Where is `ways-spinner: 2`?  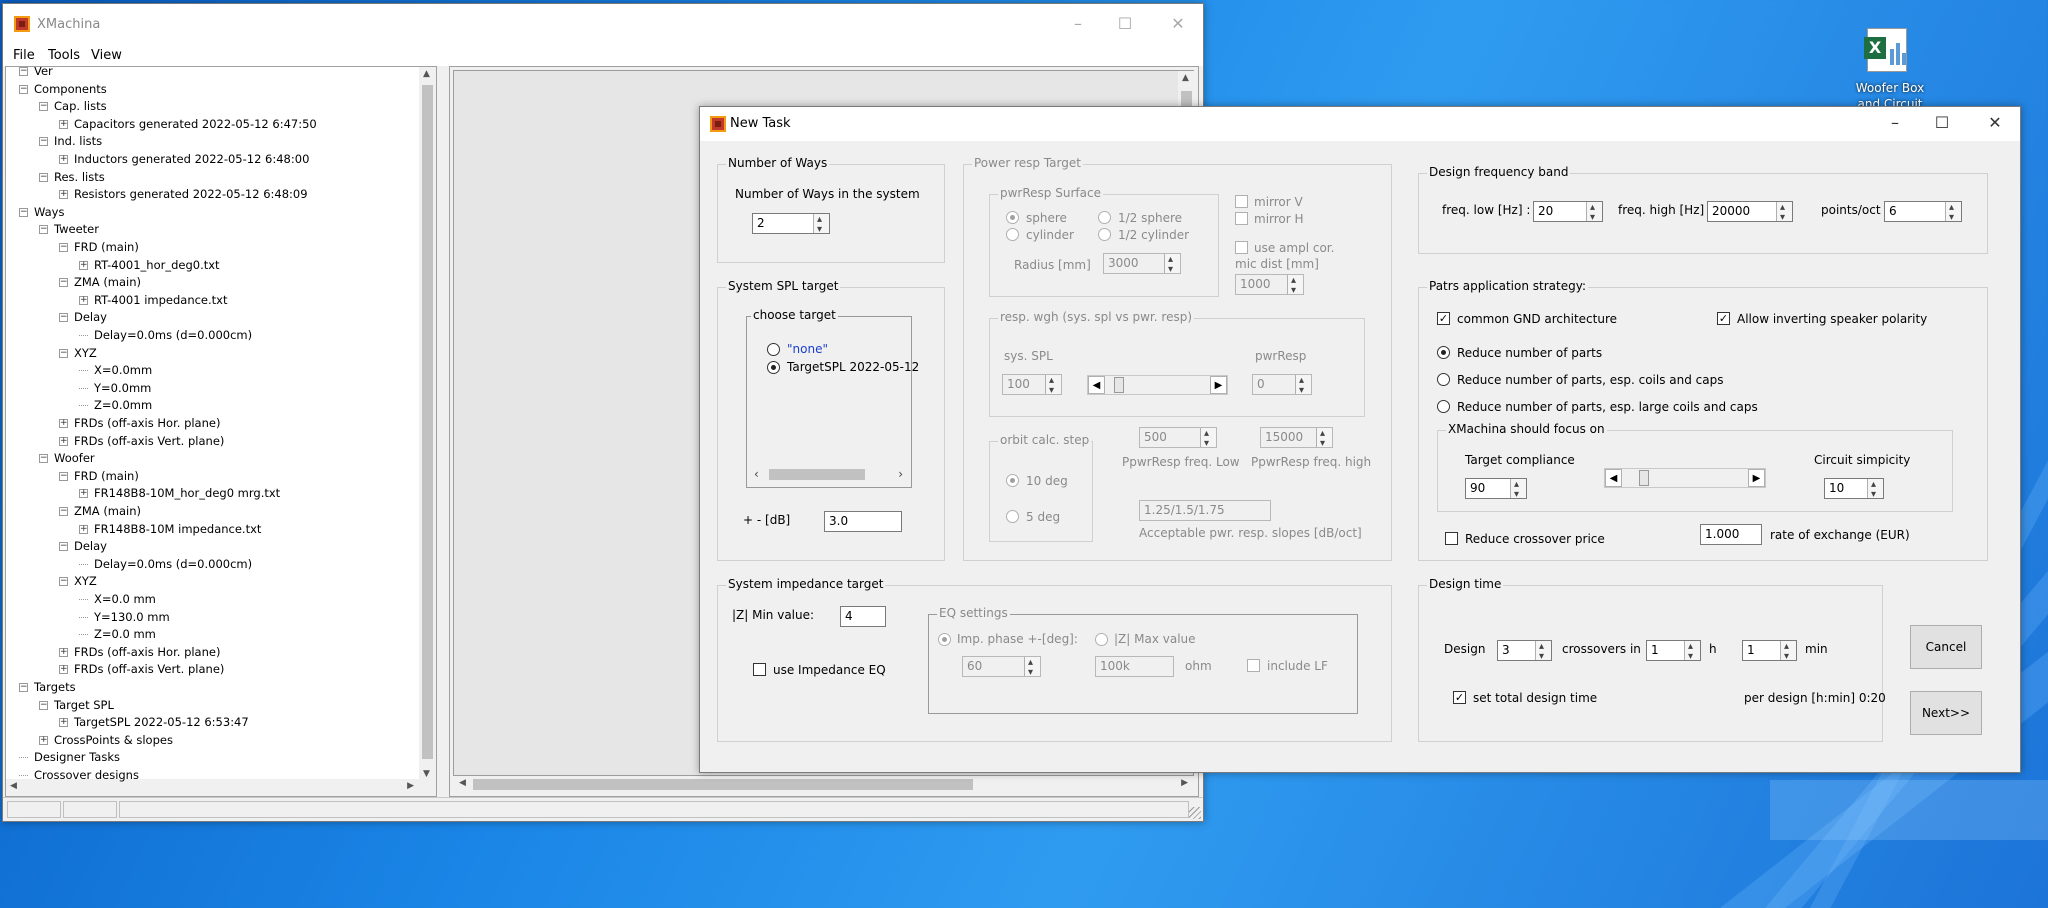
ways-spinner: 2 is located at coordinates (791, 223).